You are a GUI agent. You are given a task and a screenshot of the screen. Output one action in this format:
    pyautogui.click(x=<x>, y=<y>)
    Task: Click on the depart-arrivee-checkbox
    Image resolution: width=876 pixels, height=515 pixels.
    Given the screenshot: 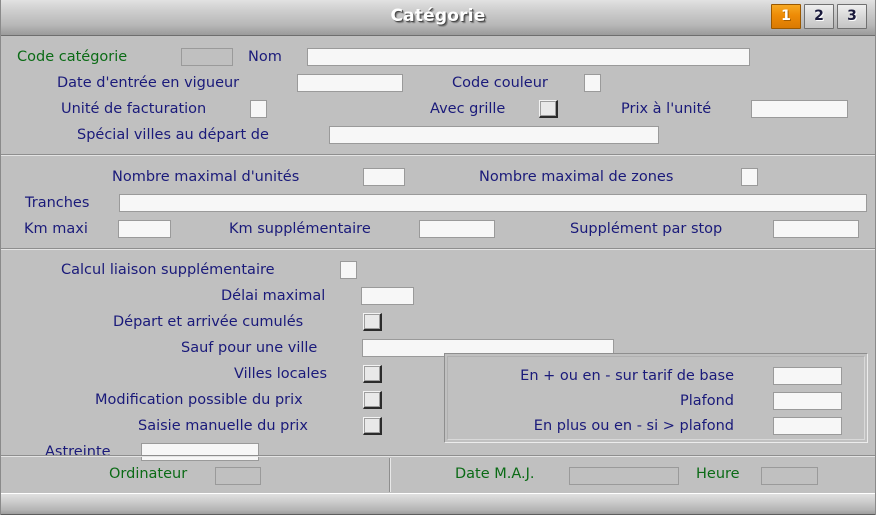 What is the action you would take?
    pyautogui.click(x=372, y=322)
    